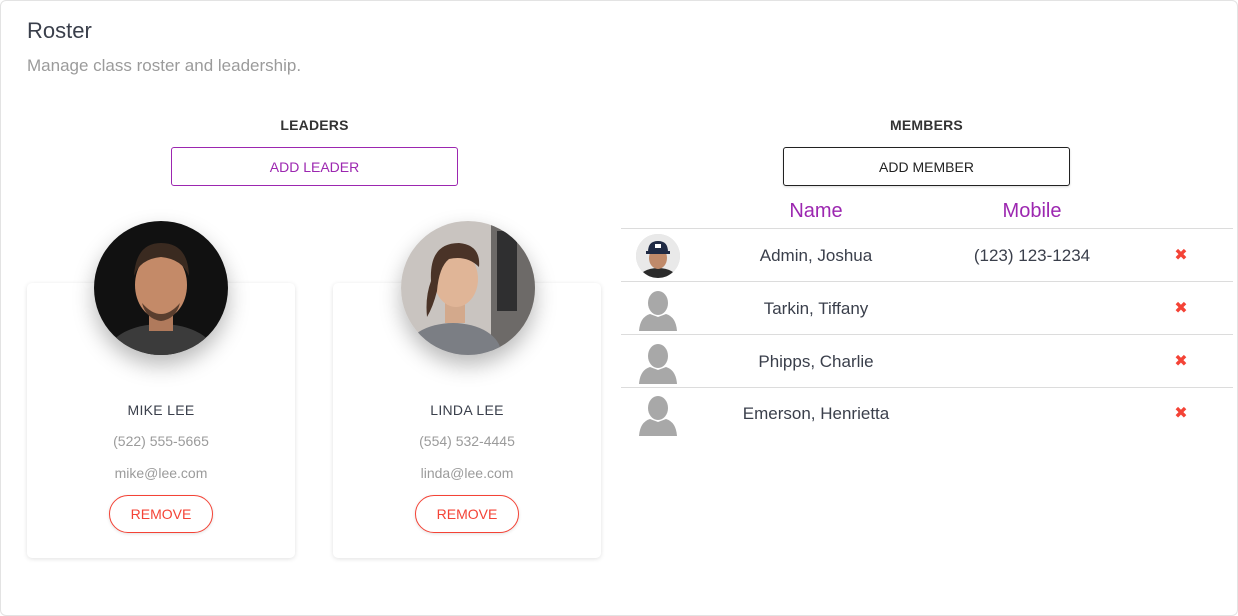 The width and height of the screenshot is (1238, 616). Describe the element at coordinates (59, 30) in the screenshot. I see `page-title: Roster` at that location.